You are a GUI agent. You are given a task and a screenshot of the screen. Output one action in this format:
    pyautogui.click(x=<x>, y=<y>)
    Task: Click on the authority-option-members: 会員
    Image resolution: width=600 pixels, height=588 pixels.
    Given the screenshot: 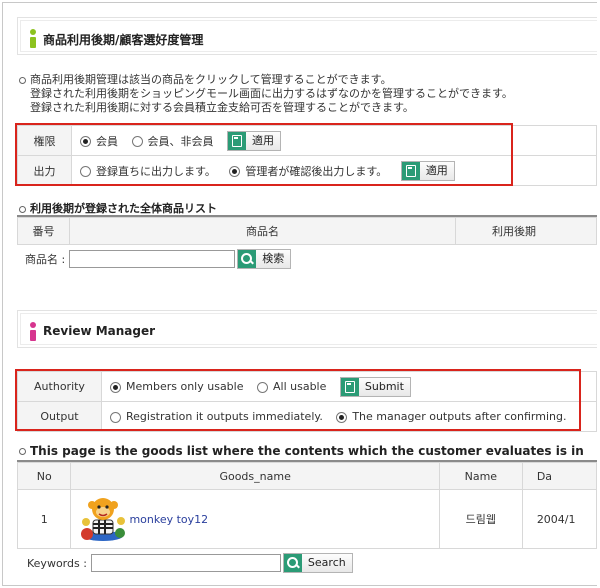 What is the action you would take?
    pyautogui.click(x=99, y=141)
    